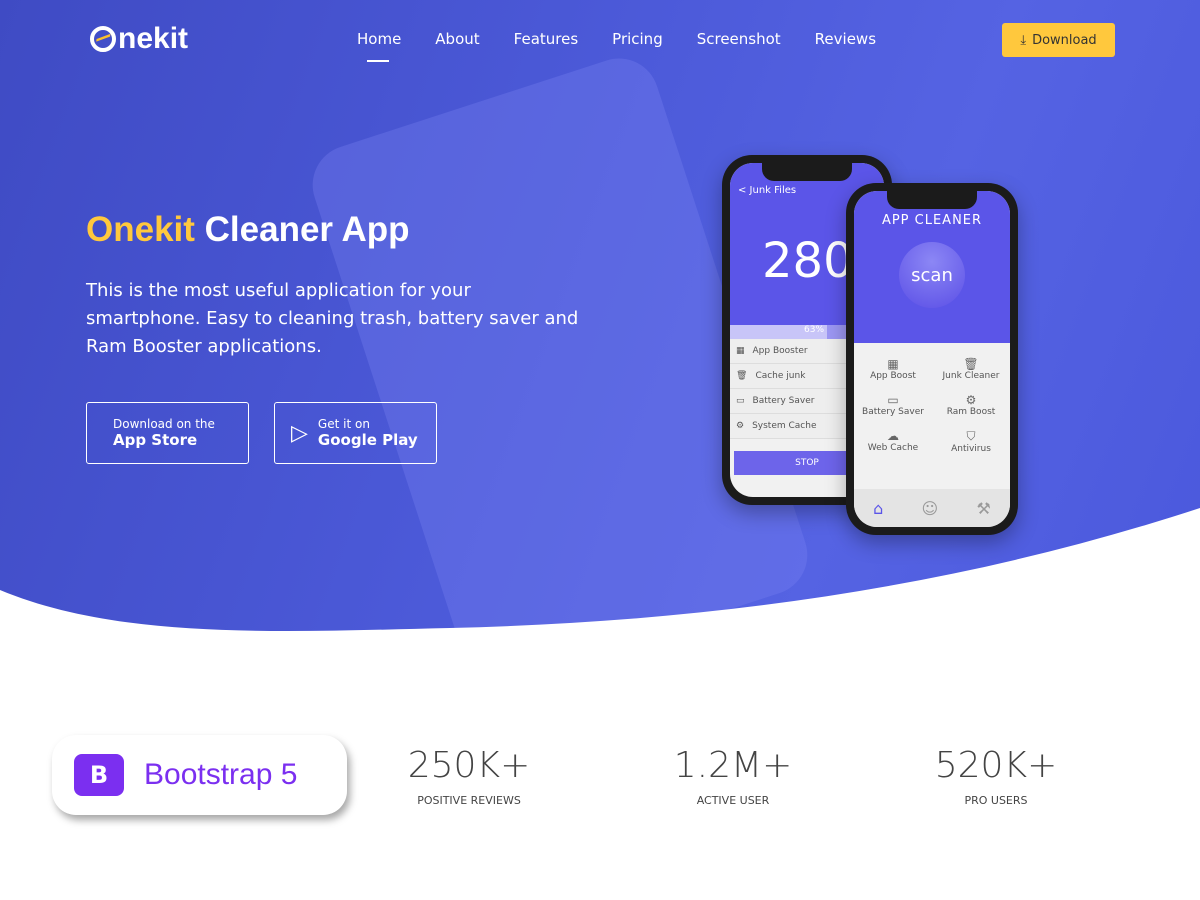 Image resolution: width=1200 pixels, height=900 pixels. Describe the element at coordinates (637, 39) in the screenshot. I see `nav-pricing: Pricing` at that location.